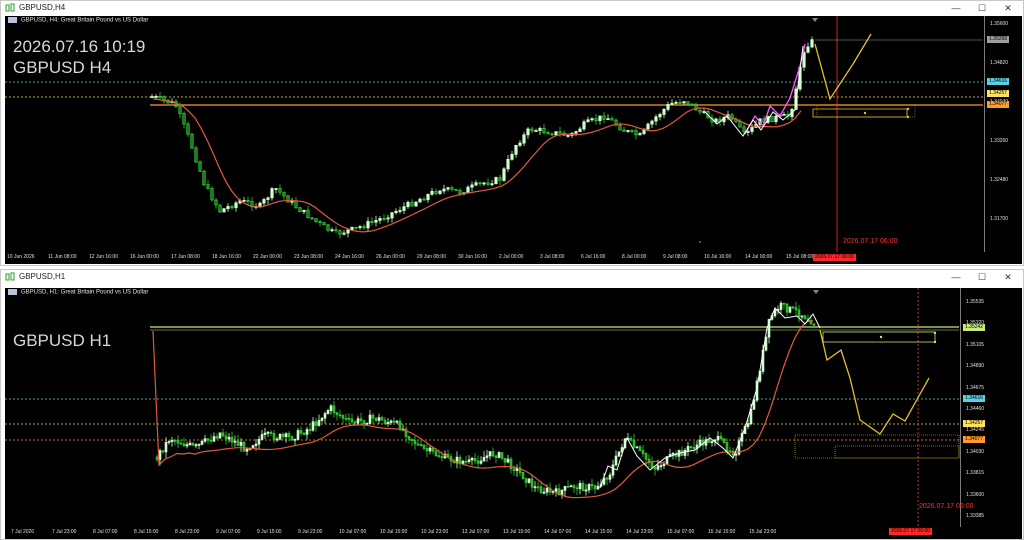  I want to click on datetime-overlay: 2026.07.16 10:19, so click(79, 46).